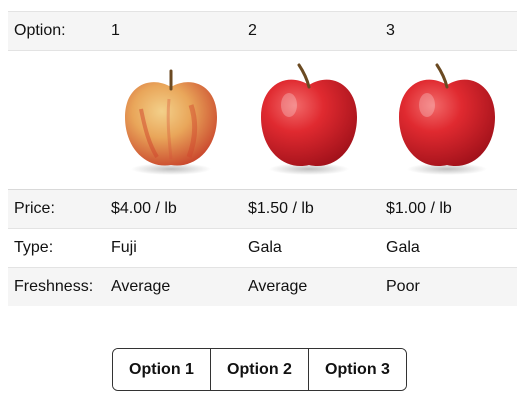 The image size is (530, 406). What do you see at coordinates (141, 286) in the screenshot?
I see `freshness-value-1: Average` at bounding box center [141, 286].